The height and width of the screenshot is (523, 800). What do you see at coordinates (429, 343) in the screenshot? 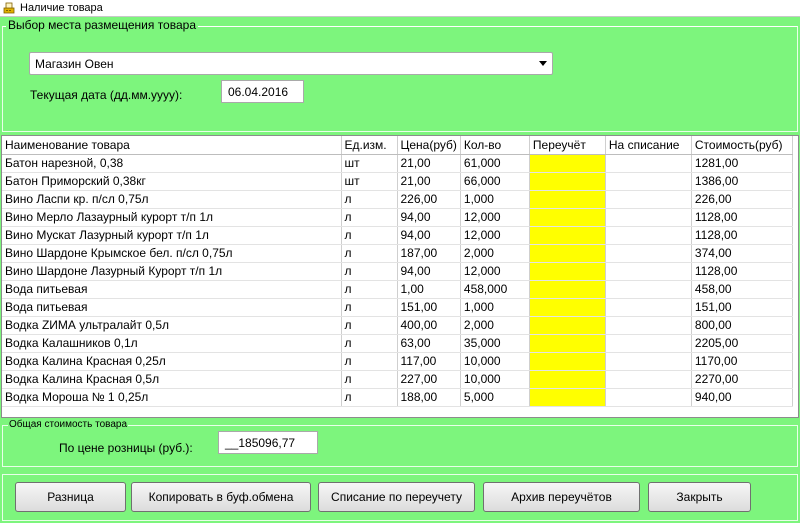
I see `cell-price: 63,00` at bounding box center [429, 343].